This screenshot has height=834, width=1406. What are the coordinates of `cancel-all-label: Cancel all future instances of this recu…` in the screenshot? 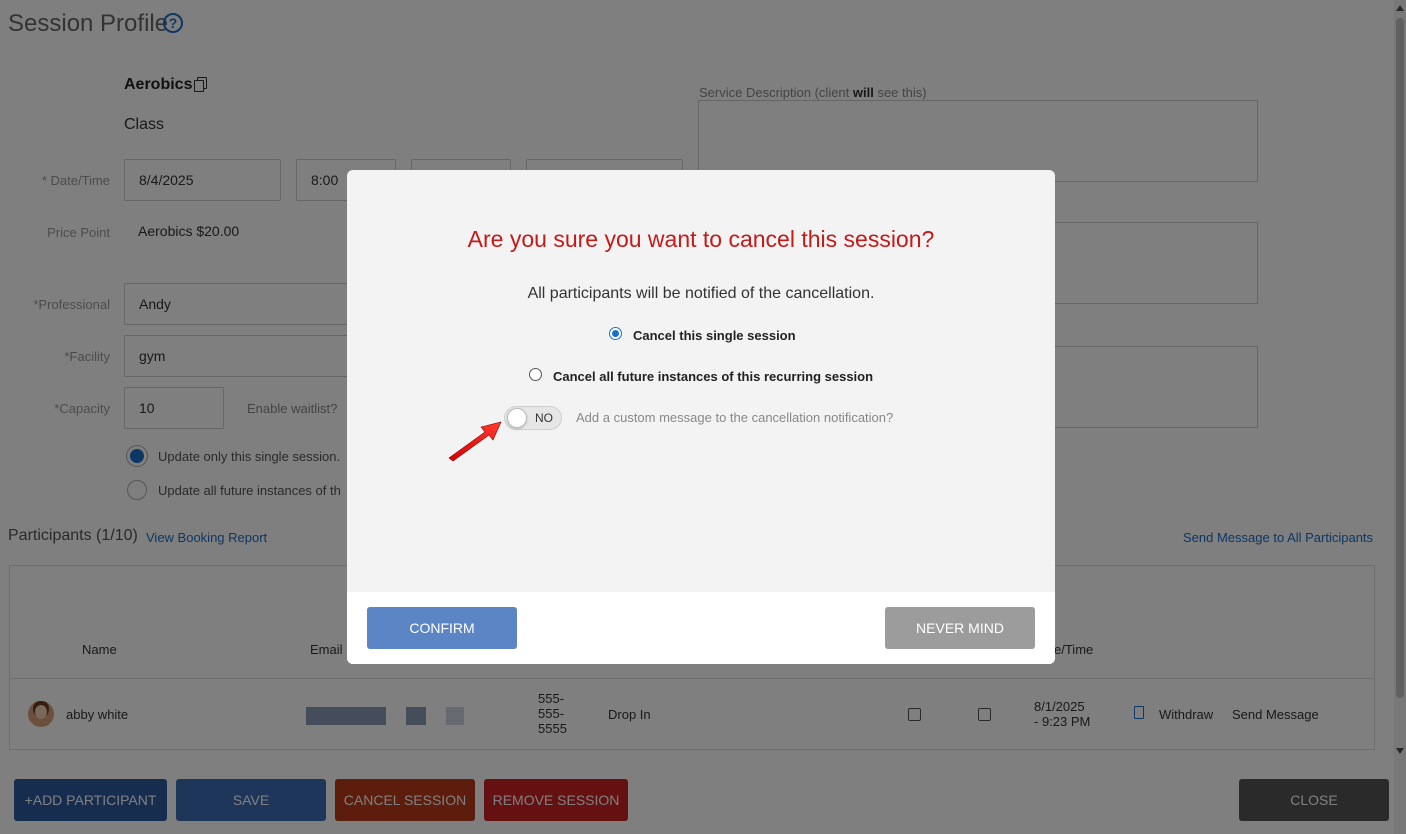 It's located at (713, 376).